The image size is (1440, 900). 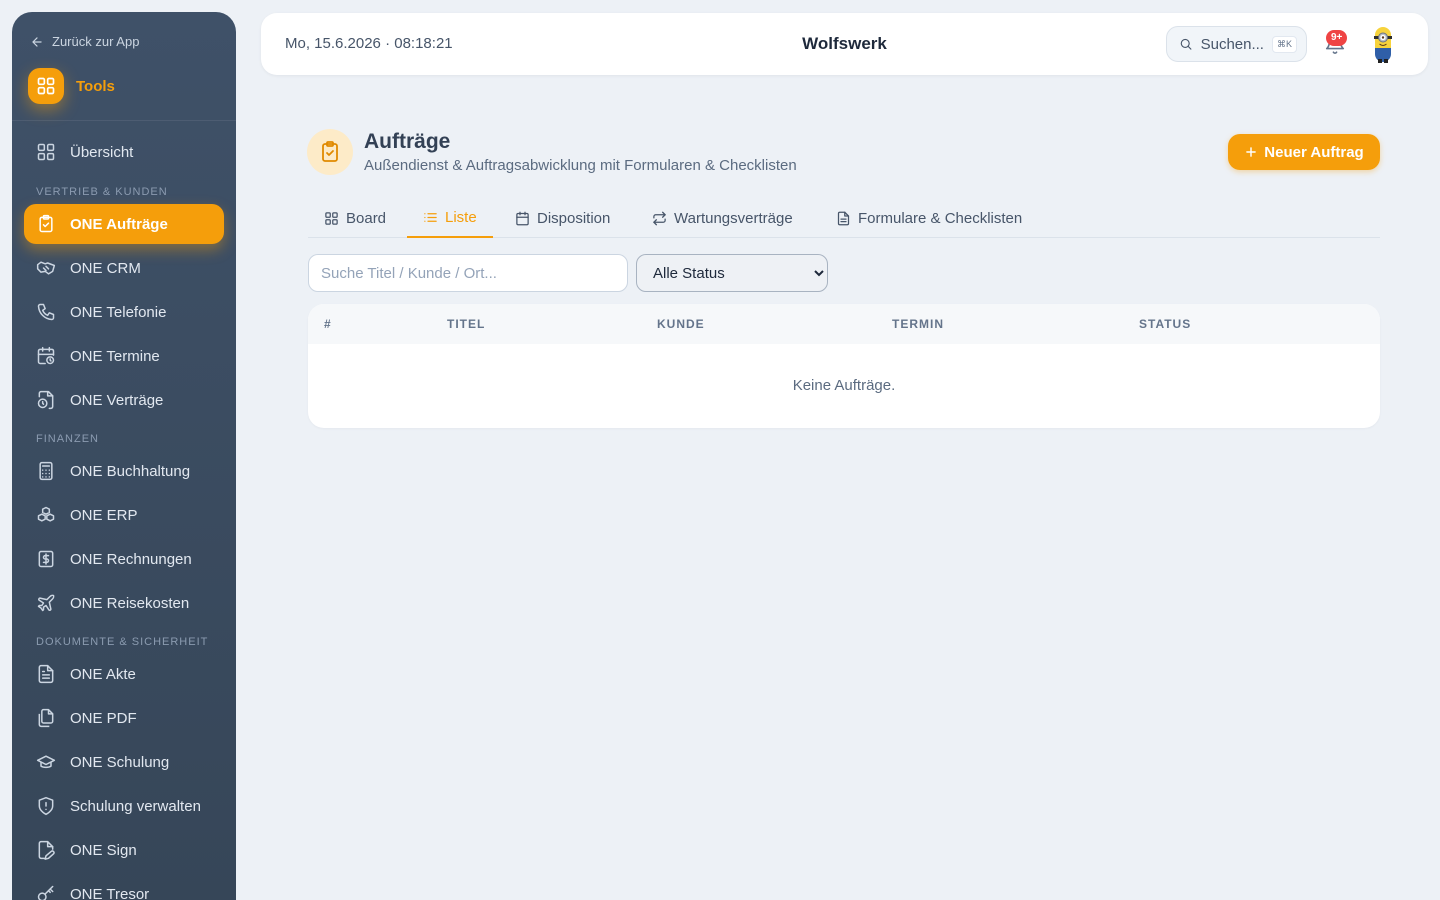 I want to click on shield-alert-icon, so click(x=46, y=806).